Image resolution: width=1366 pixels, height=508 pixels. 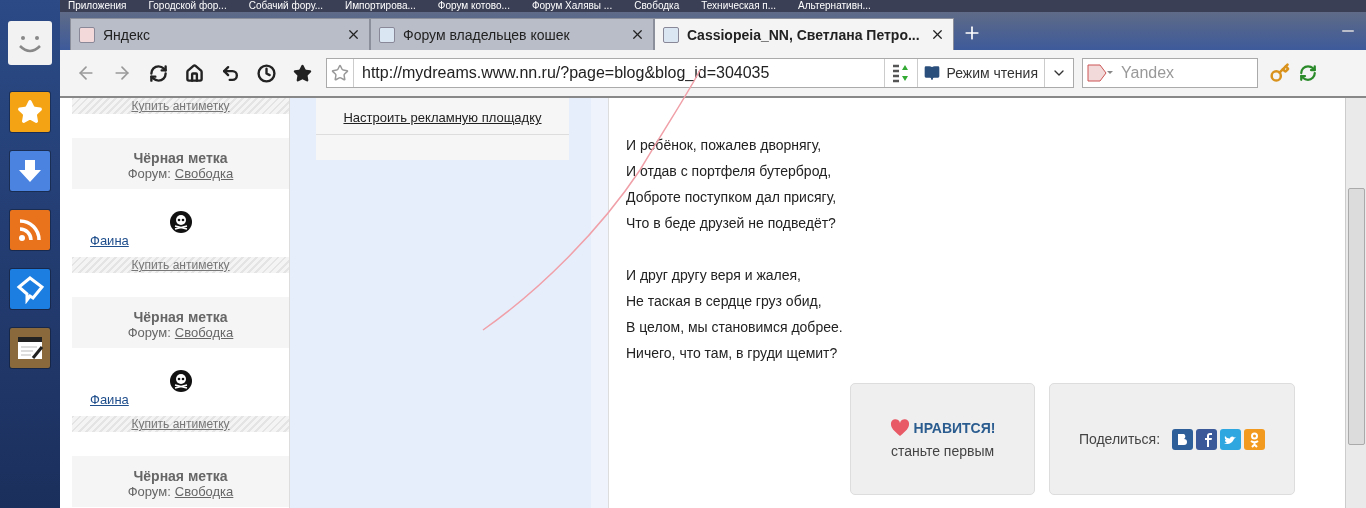 I want to click on like-label: НРАВИТСЯ!, so click(x=954, y=428).